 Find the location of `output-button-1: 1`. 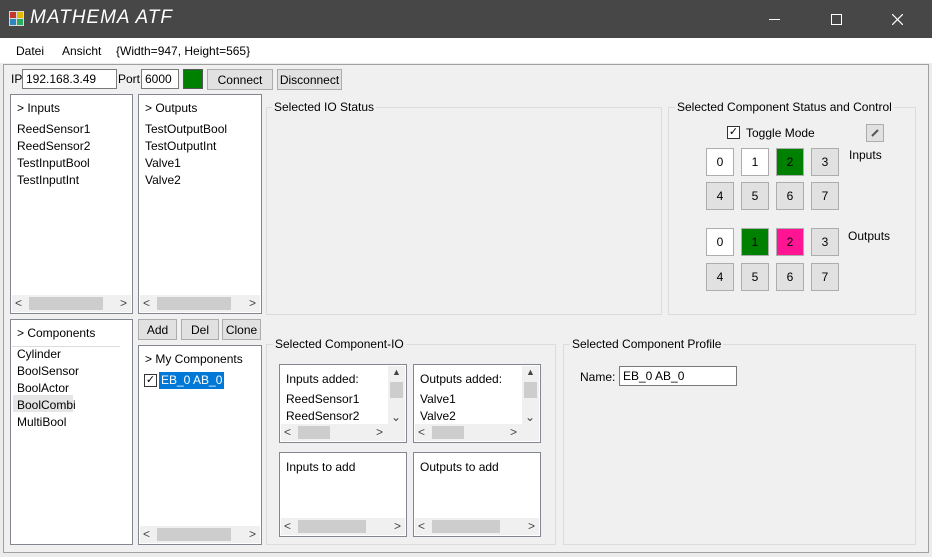

output-button-1: 1 is located at coordinates (755, 242).